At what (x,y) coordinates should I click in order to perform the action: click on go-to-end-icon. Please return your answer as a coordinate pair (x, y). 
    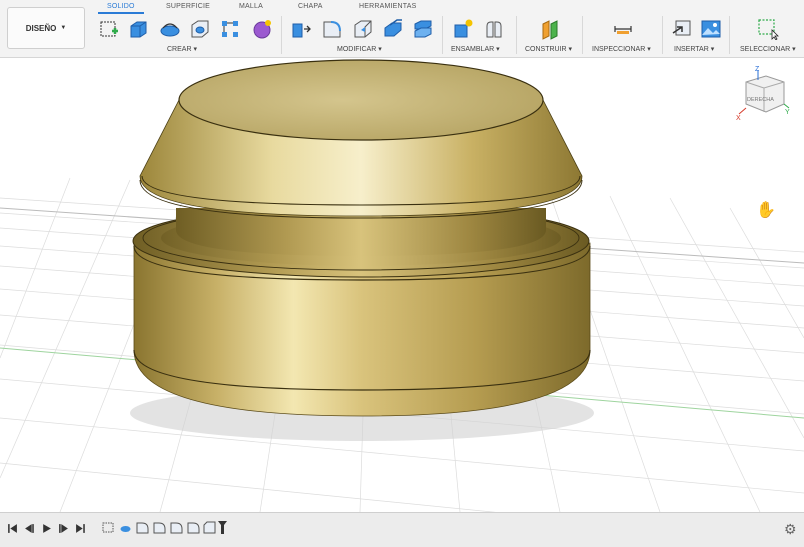
    Looking at the image, I should click on (80, 528).